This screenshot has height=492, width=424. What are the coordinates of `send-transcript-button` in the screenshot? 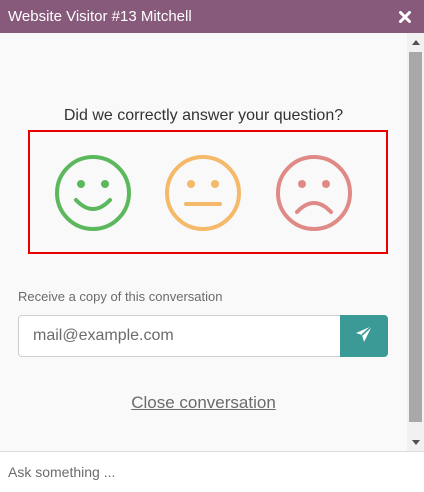 It's located at (364, 336).